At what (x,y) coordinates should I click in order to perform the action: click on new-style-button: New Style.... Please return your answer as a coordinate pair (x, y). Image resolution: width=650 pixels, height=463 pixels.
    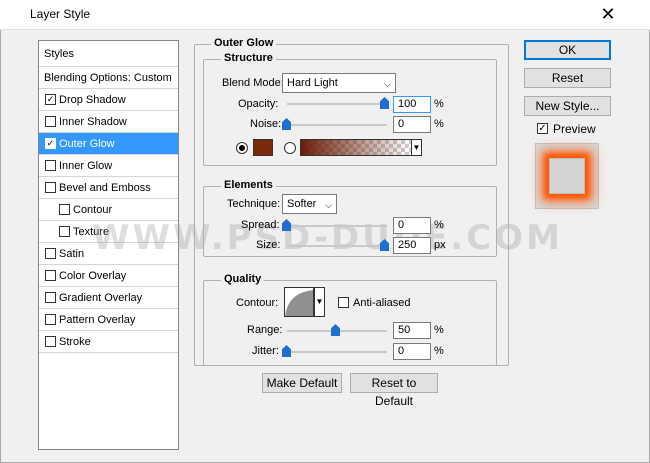
    Looking at the image, I should click on (567, 106).